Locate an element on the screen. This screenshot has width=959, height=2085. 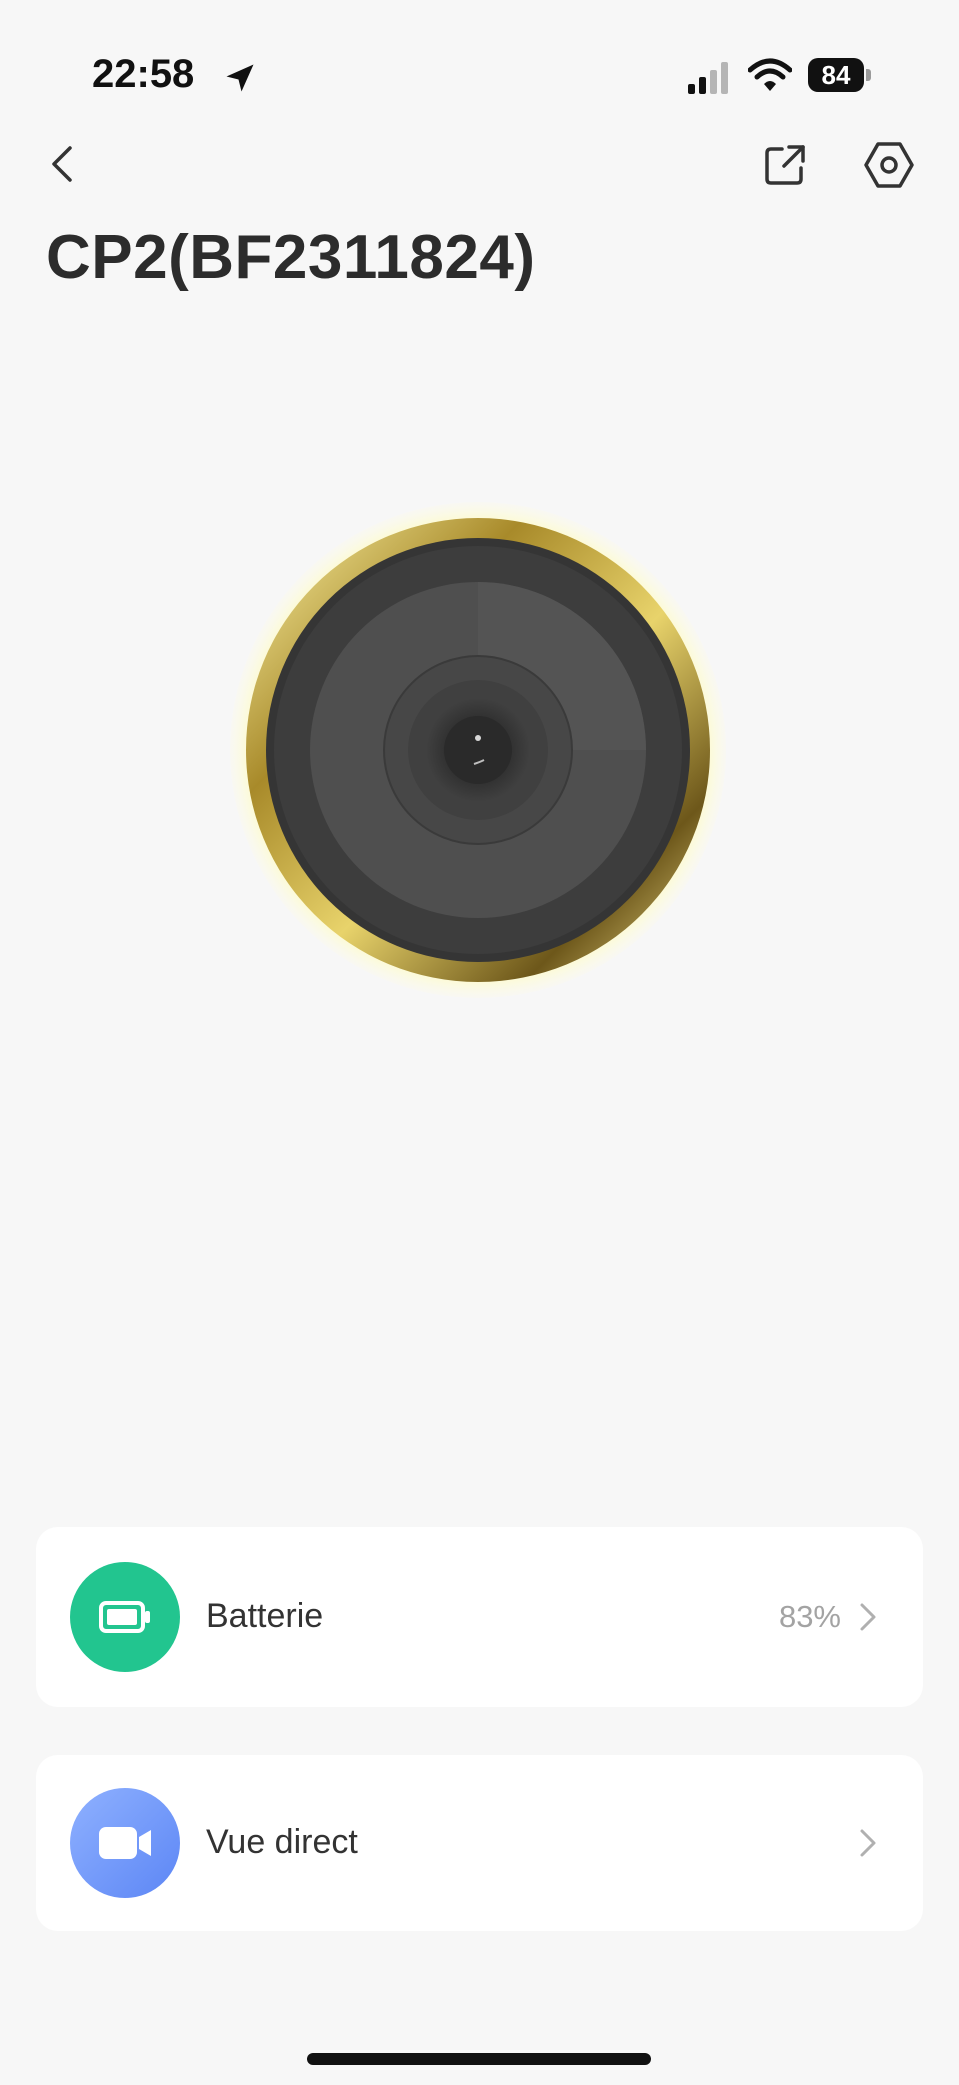
hexagon-gear-icon is located at coordinates (889, 165).